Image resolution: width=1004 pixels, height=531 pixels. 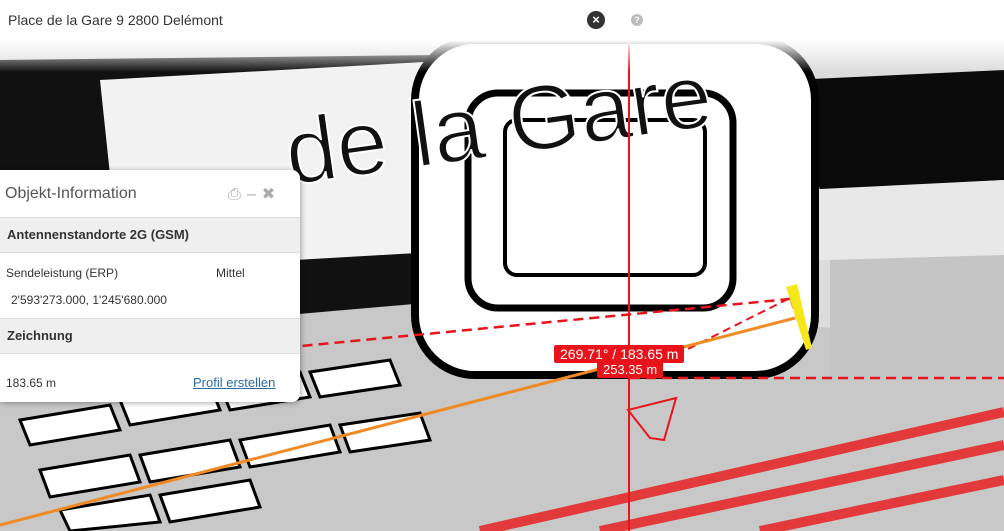 What do you see at coordinates (89, 300) in the screenshot?
I see `field-value-coordinates: 2'593'273.000, 1'245'680.000` at bounding box center [89, 300].